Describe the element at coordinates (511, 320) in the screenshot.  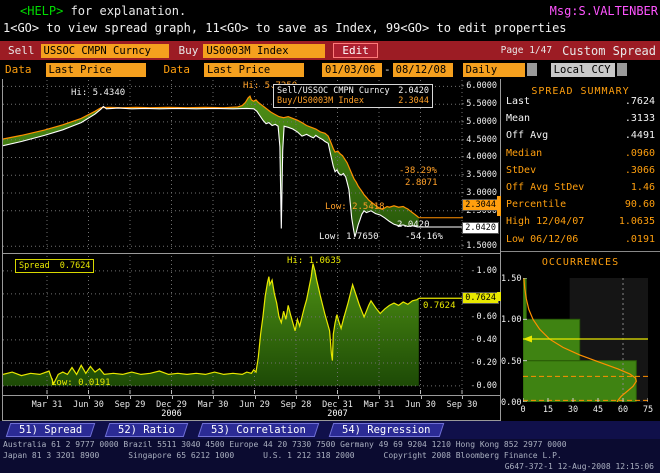
I see `occurrences-y-tick-label: 1.00` at that location.